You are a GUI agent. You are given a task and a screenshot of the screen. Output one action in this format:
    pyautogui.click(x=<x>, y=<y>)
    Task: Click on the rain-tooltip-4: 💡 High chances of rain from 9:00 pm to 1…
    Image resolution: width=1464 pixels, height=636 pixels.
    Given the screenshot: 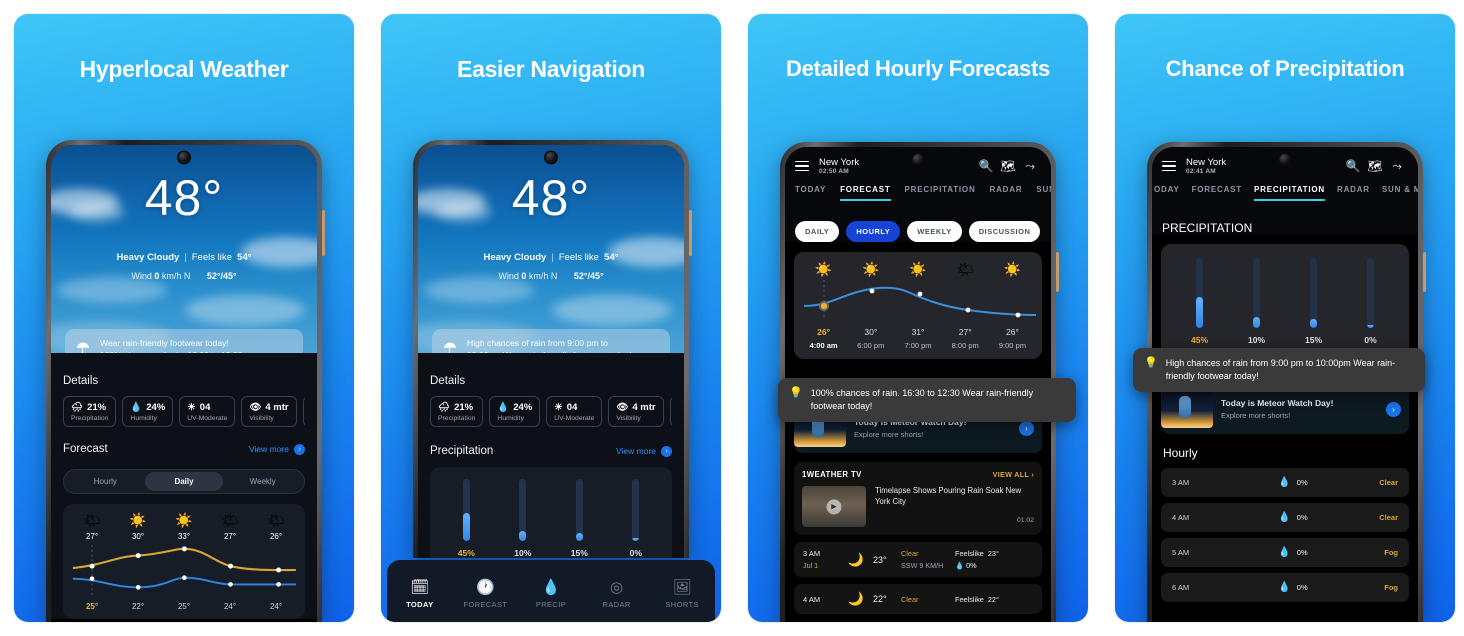 What is the action you would take?
    pyautogui.click(x=1279, y=370)
    